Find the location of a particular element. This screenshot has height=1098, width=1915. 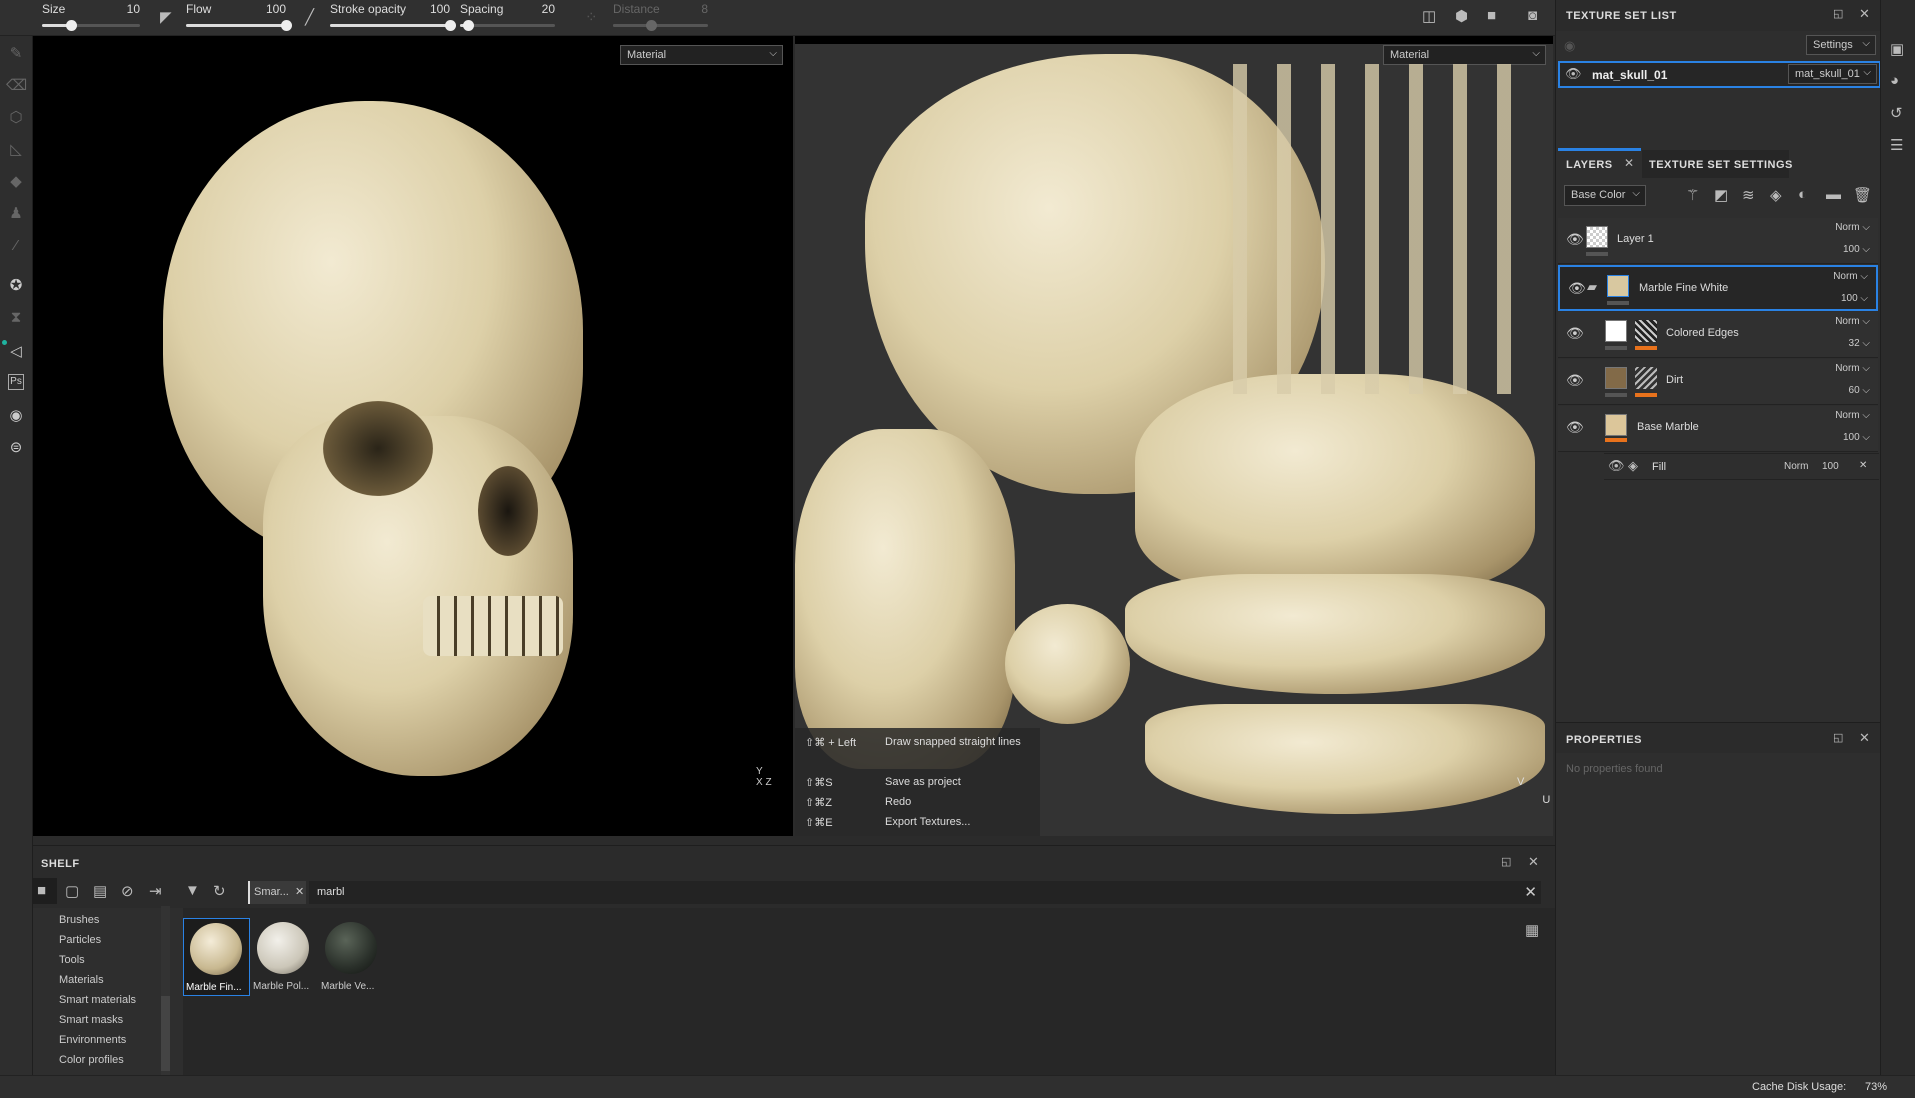

log-icon: ☰ is located at coordinates (1896, 145).